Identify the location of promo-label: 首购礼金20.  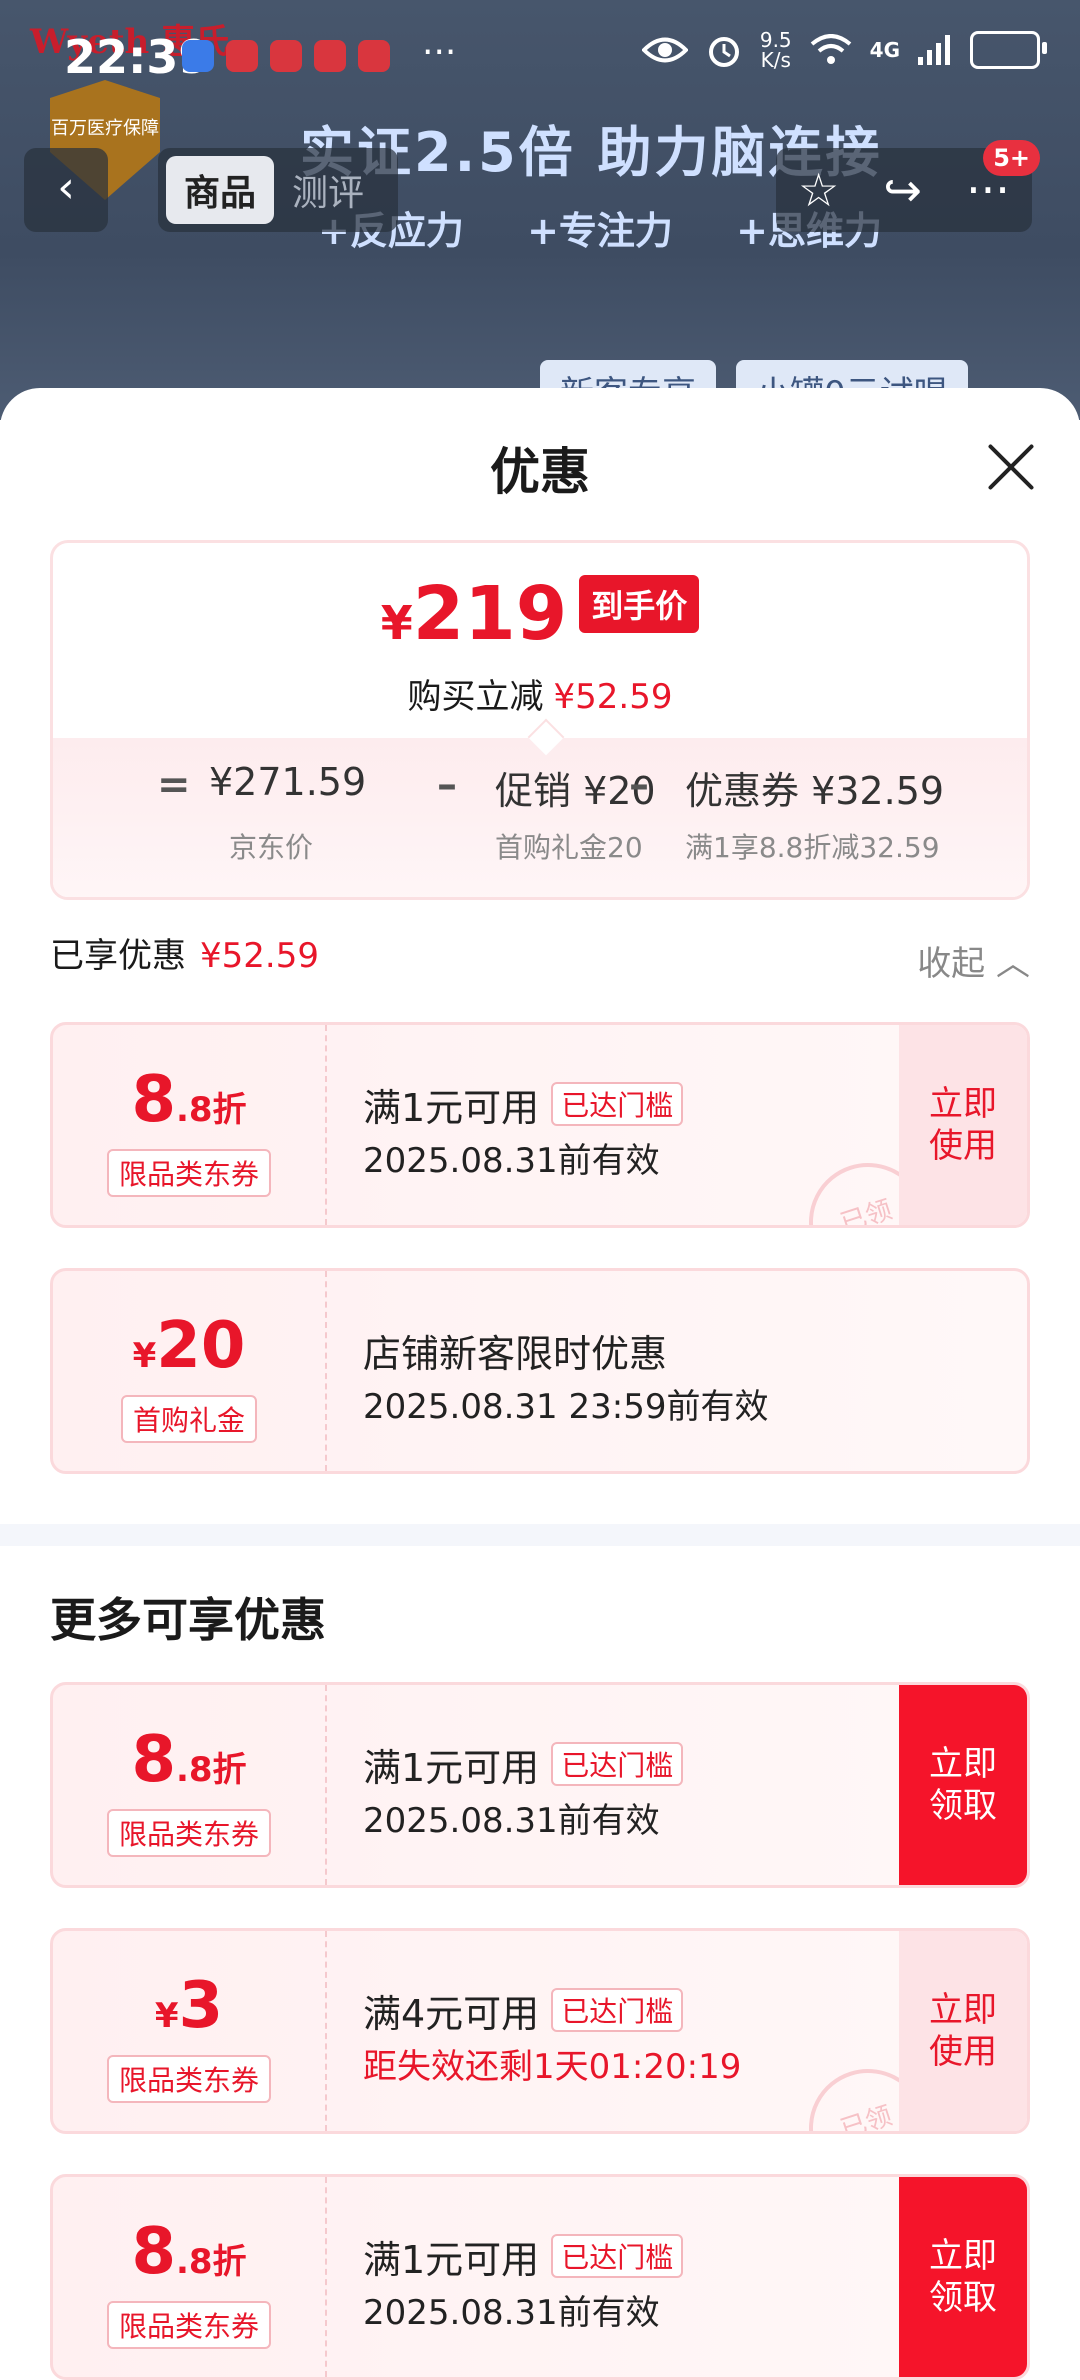
(569, 847).